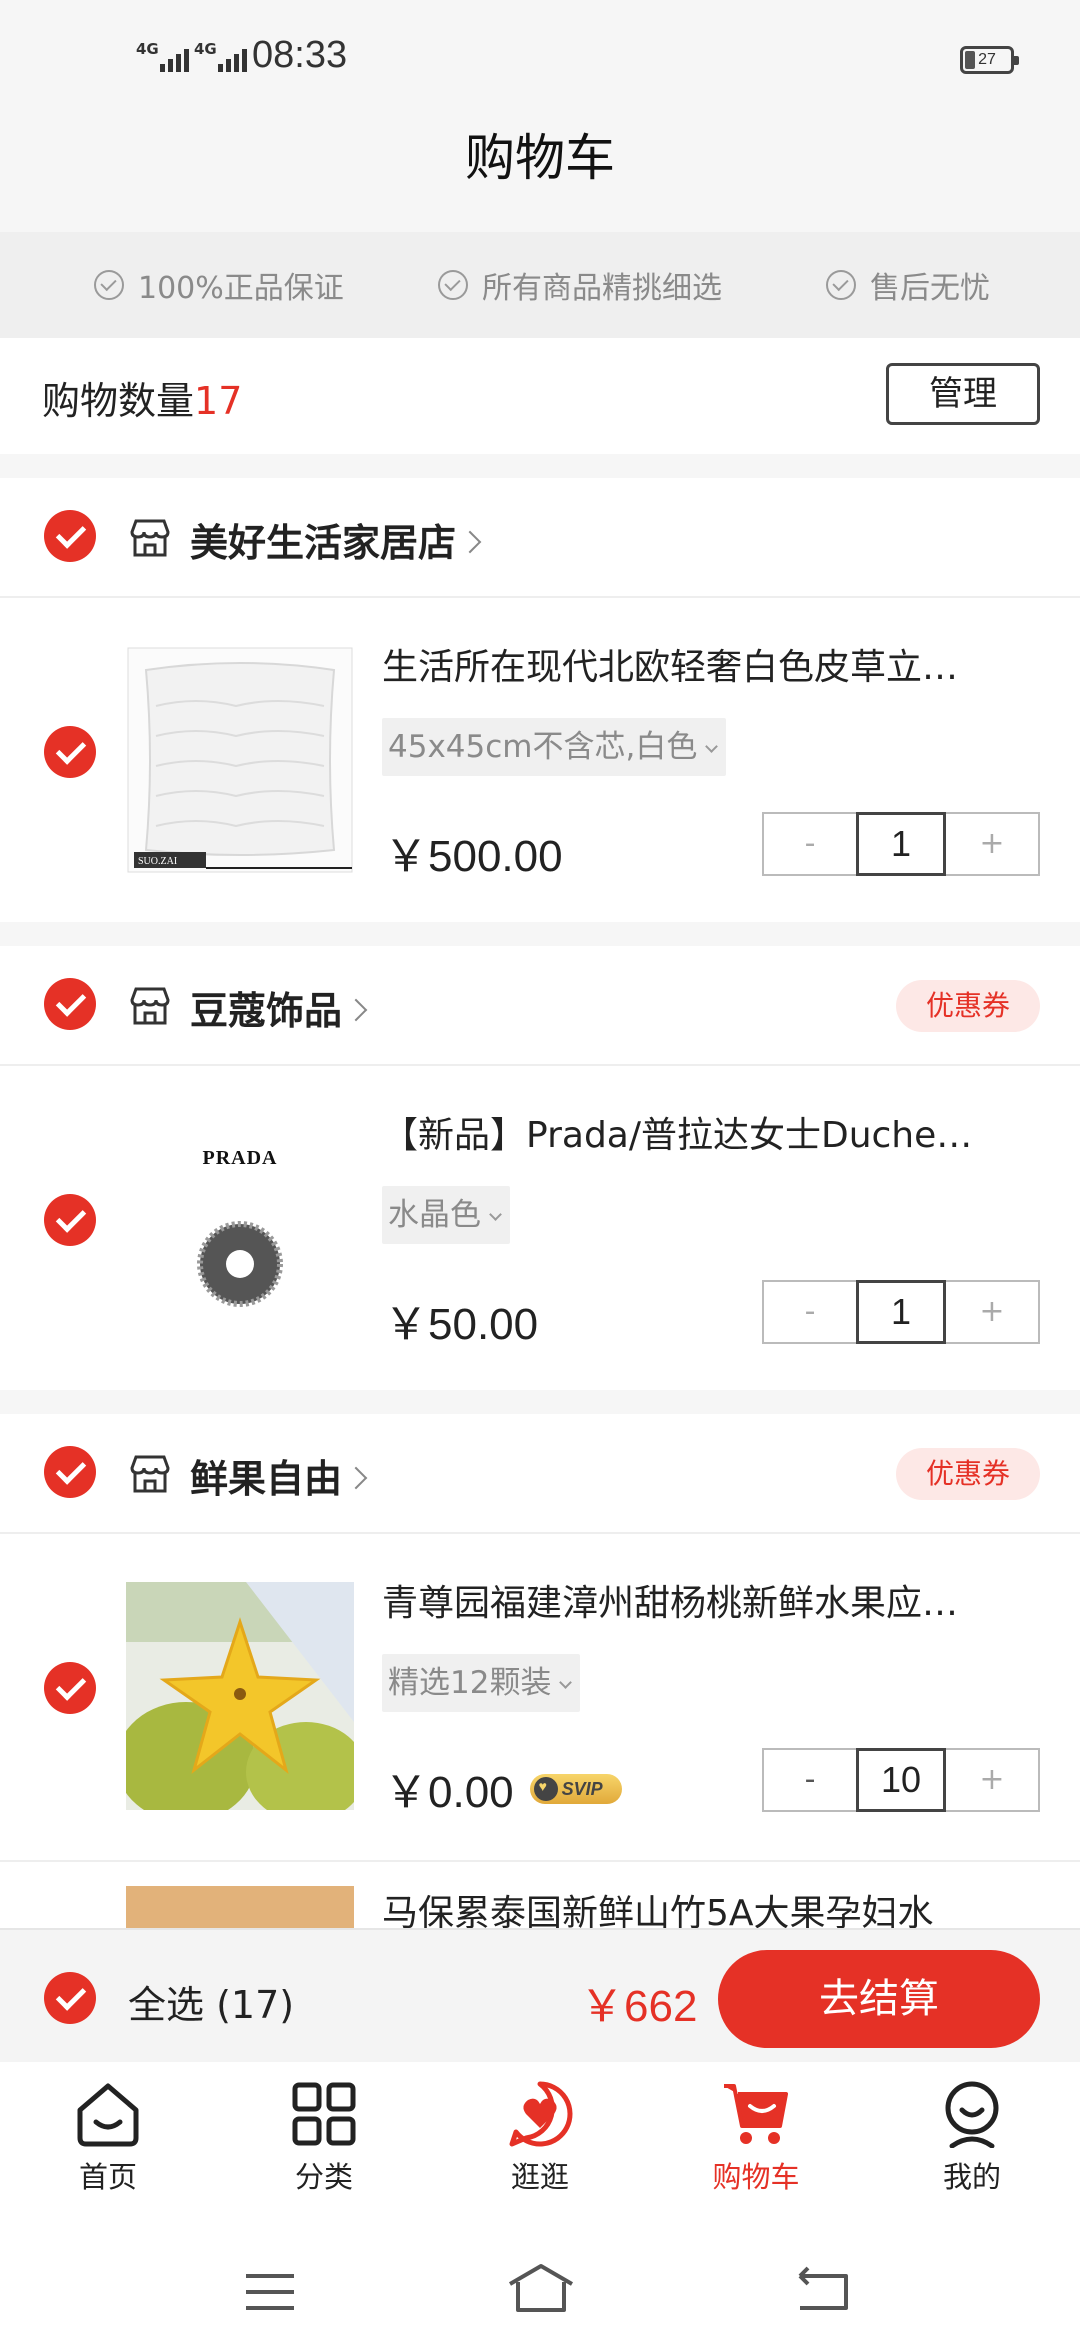 The width and height of the screenshot is (1080, 2340). Describe the element at coordinates (702, 1906) in the screenshot. I see `product-title: 马保累泰国新鲜山竹5A大果孕妇水` at that location.